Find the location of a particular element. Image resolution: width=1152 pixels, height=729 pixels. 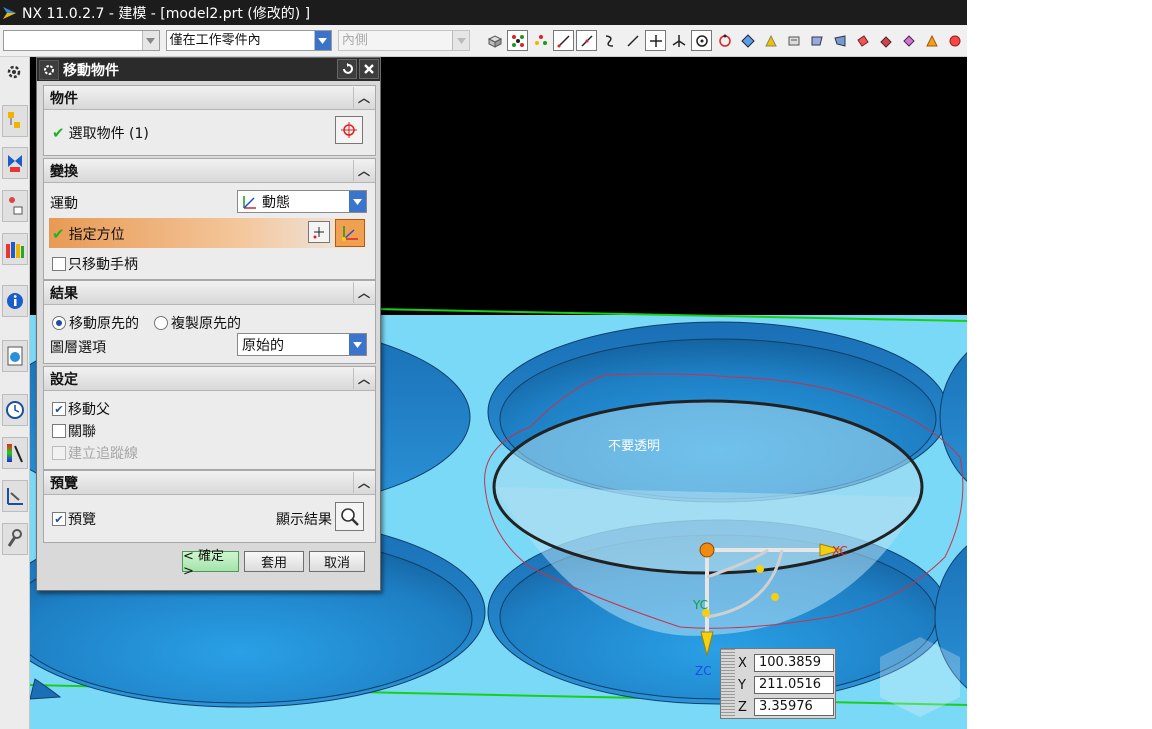

preview-row: ✔ 預覽 is located at coordinates (74, 519).